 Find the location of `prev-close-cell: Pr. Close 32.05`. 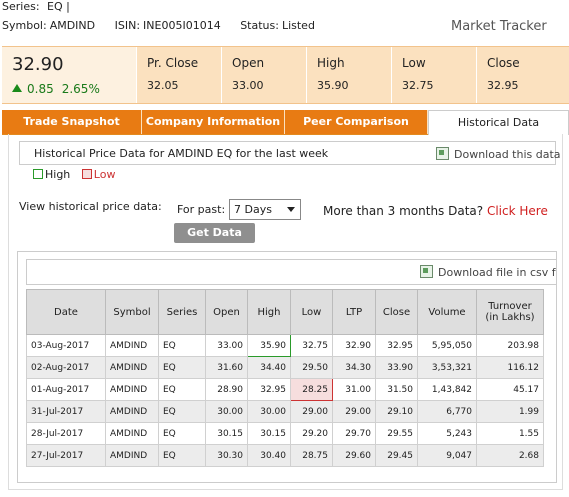

prev-close-cell: Pr. Close 32.05 is located at coordinates (178, 75).